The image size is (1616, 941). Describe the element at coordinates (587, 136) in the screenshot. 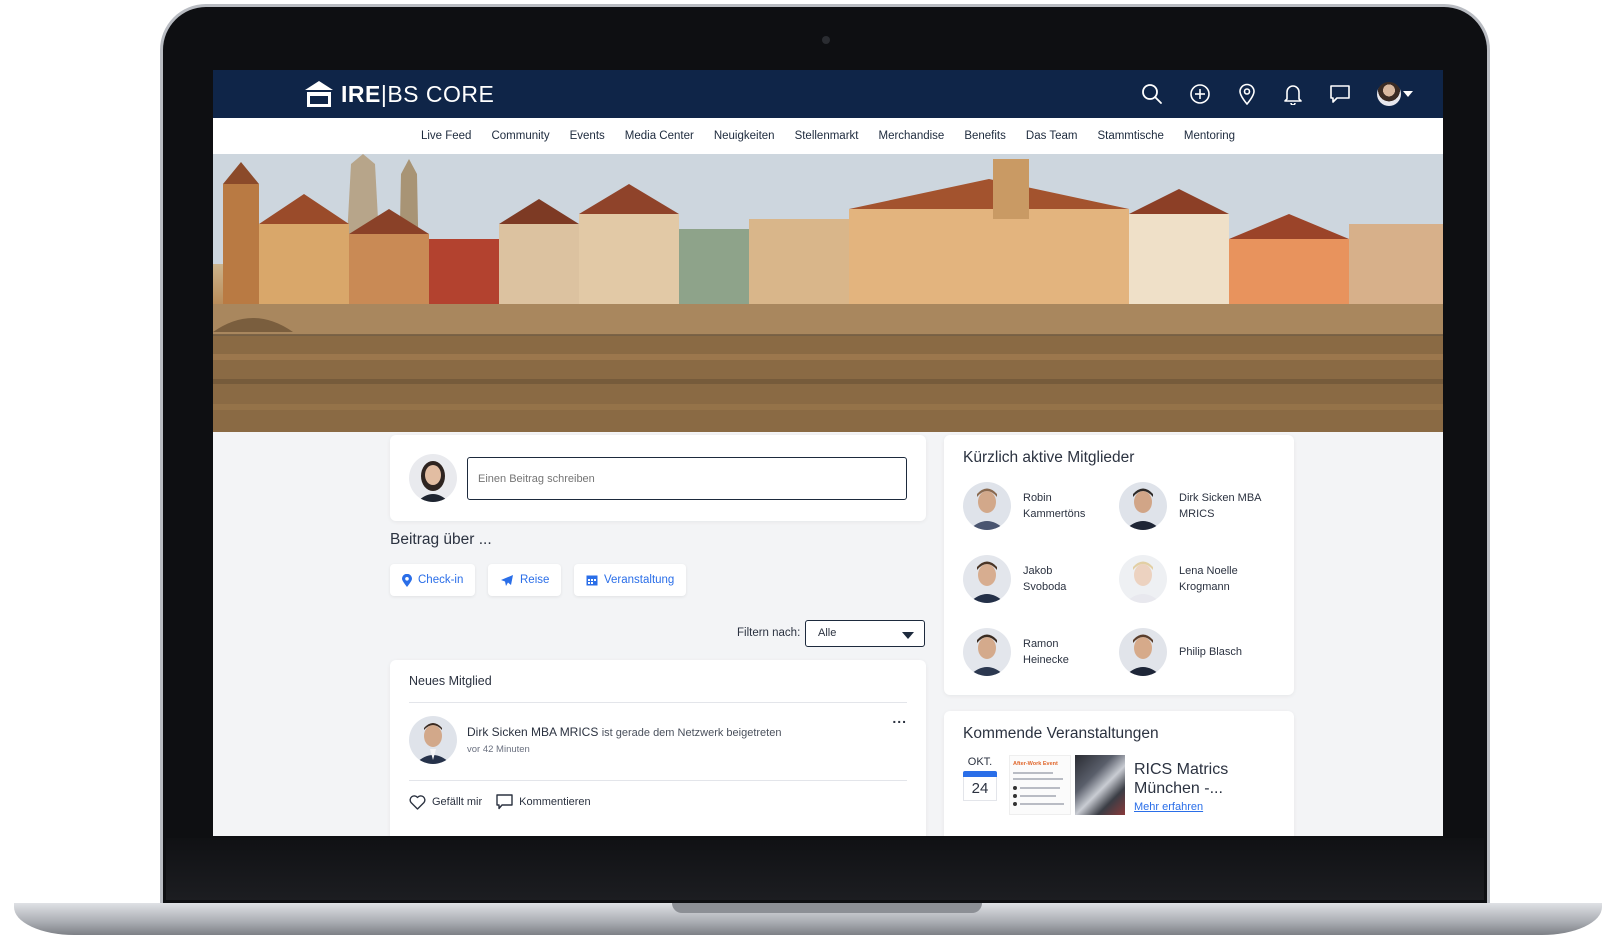

I see `nav-item-events: Events` at that location.